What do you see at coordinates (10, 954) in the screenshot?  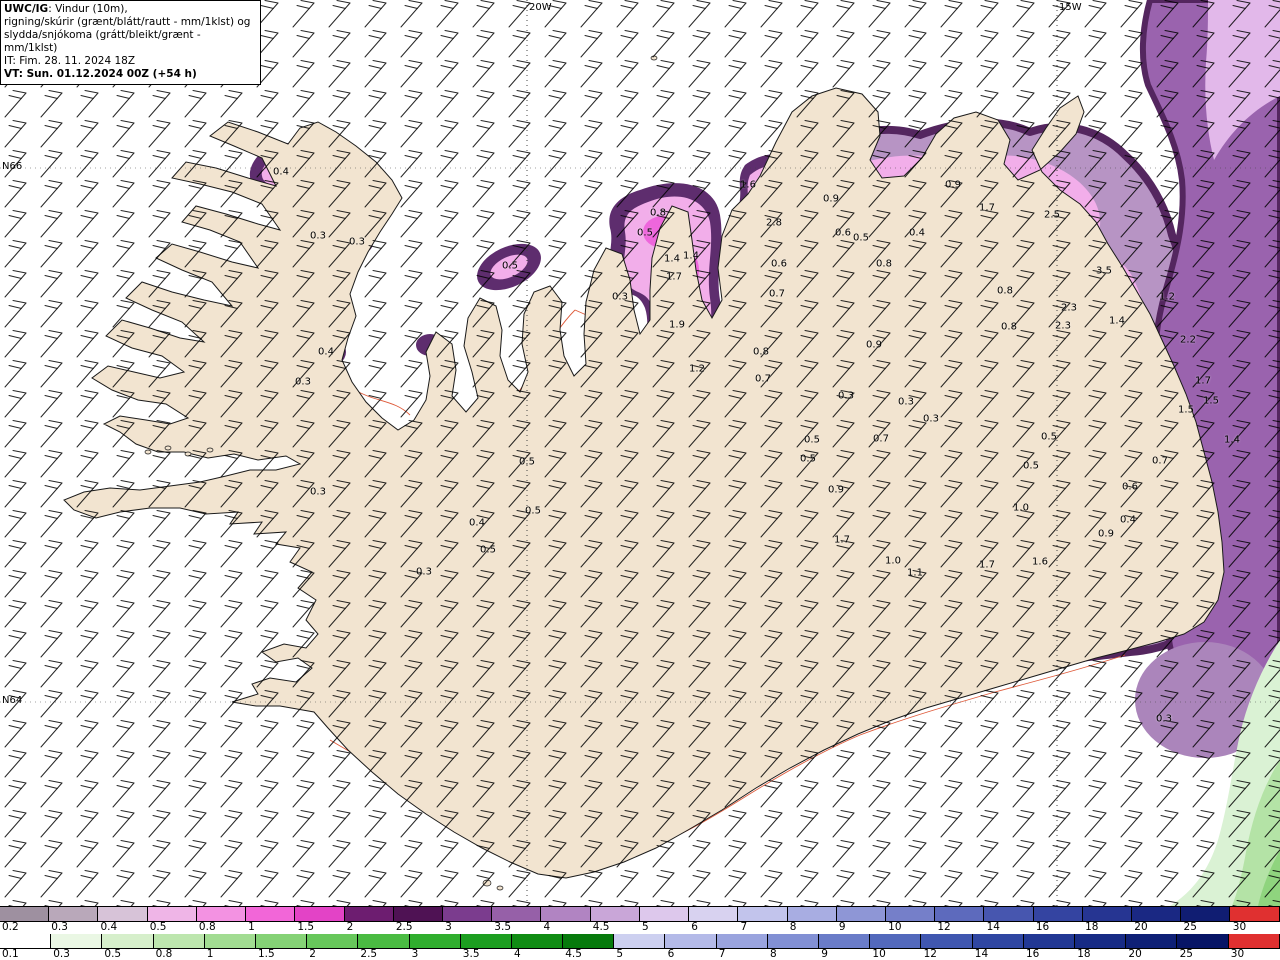 I see `colorbar-tick-label: 0.1` at bounding box center [10, 954].